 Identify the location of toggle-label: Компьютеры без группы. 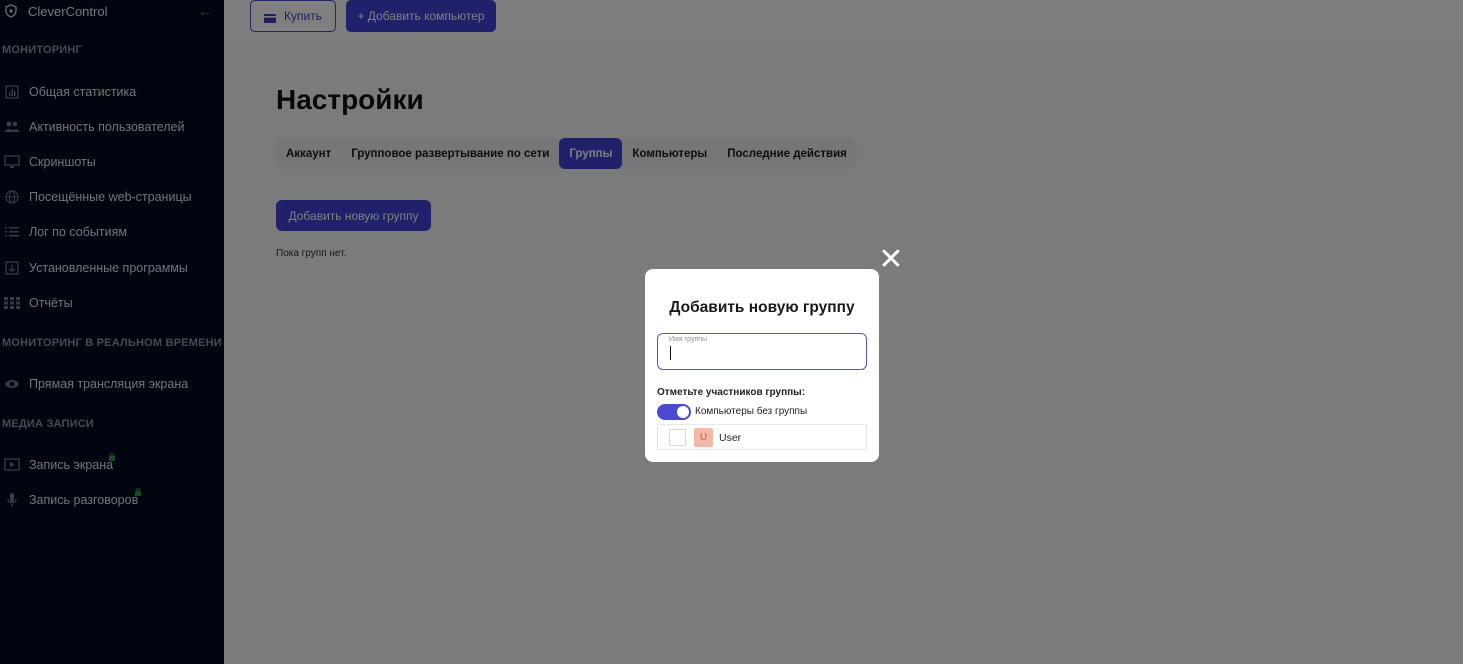
(751, 411).